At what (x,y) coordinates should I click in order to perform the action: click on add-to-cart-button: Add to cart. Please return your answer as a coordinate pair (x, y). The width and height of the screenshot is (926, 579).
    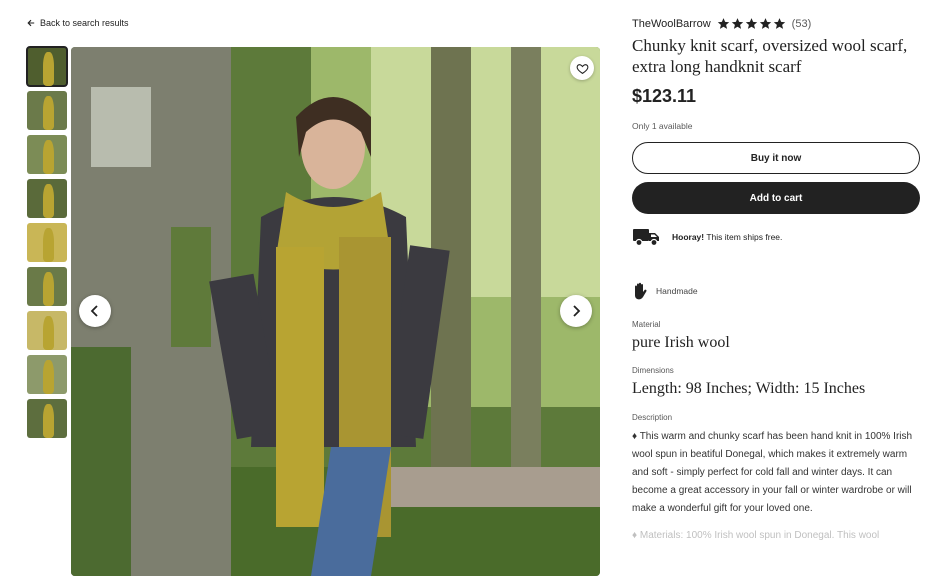
    Looking at the image, I should click on (776, 198).